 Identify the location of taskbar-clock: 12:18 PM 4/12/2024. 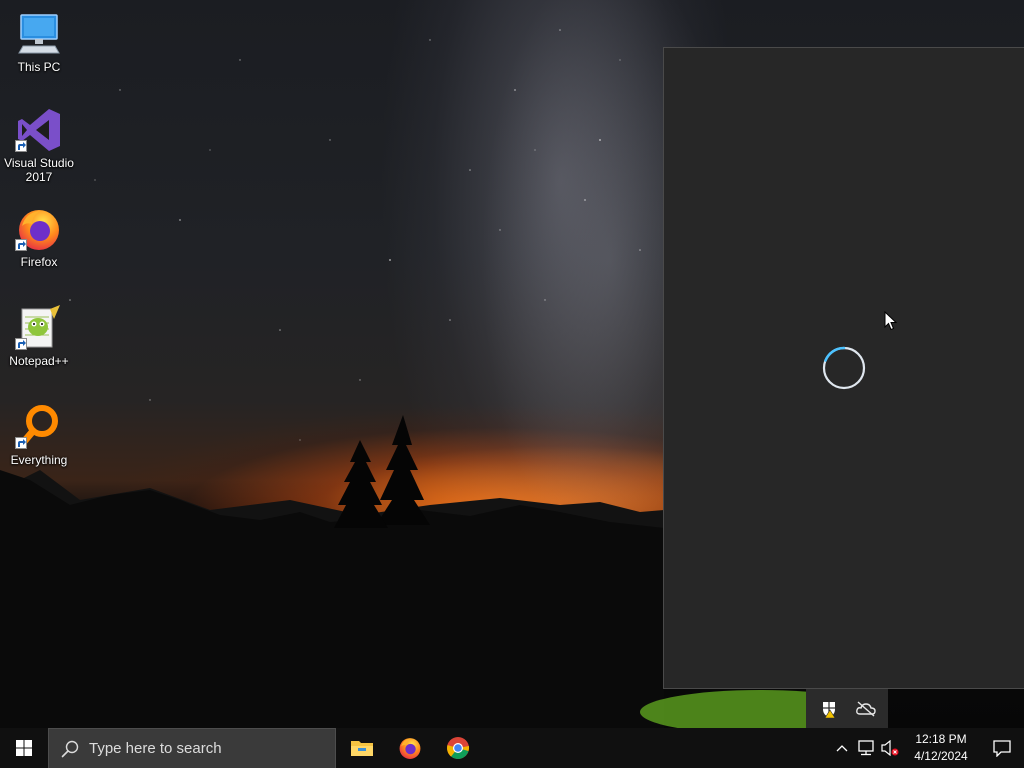
(941, 748).